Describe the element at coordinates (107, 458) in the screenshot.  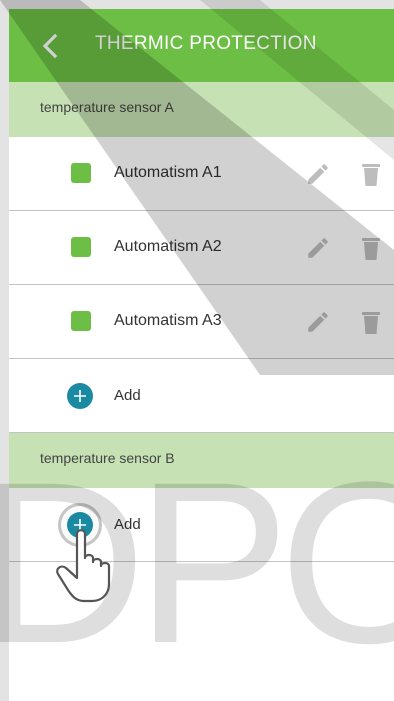
I see `section-title: temperature sensor B` at that location.